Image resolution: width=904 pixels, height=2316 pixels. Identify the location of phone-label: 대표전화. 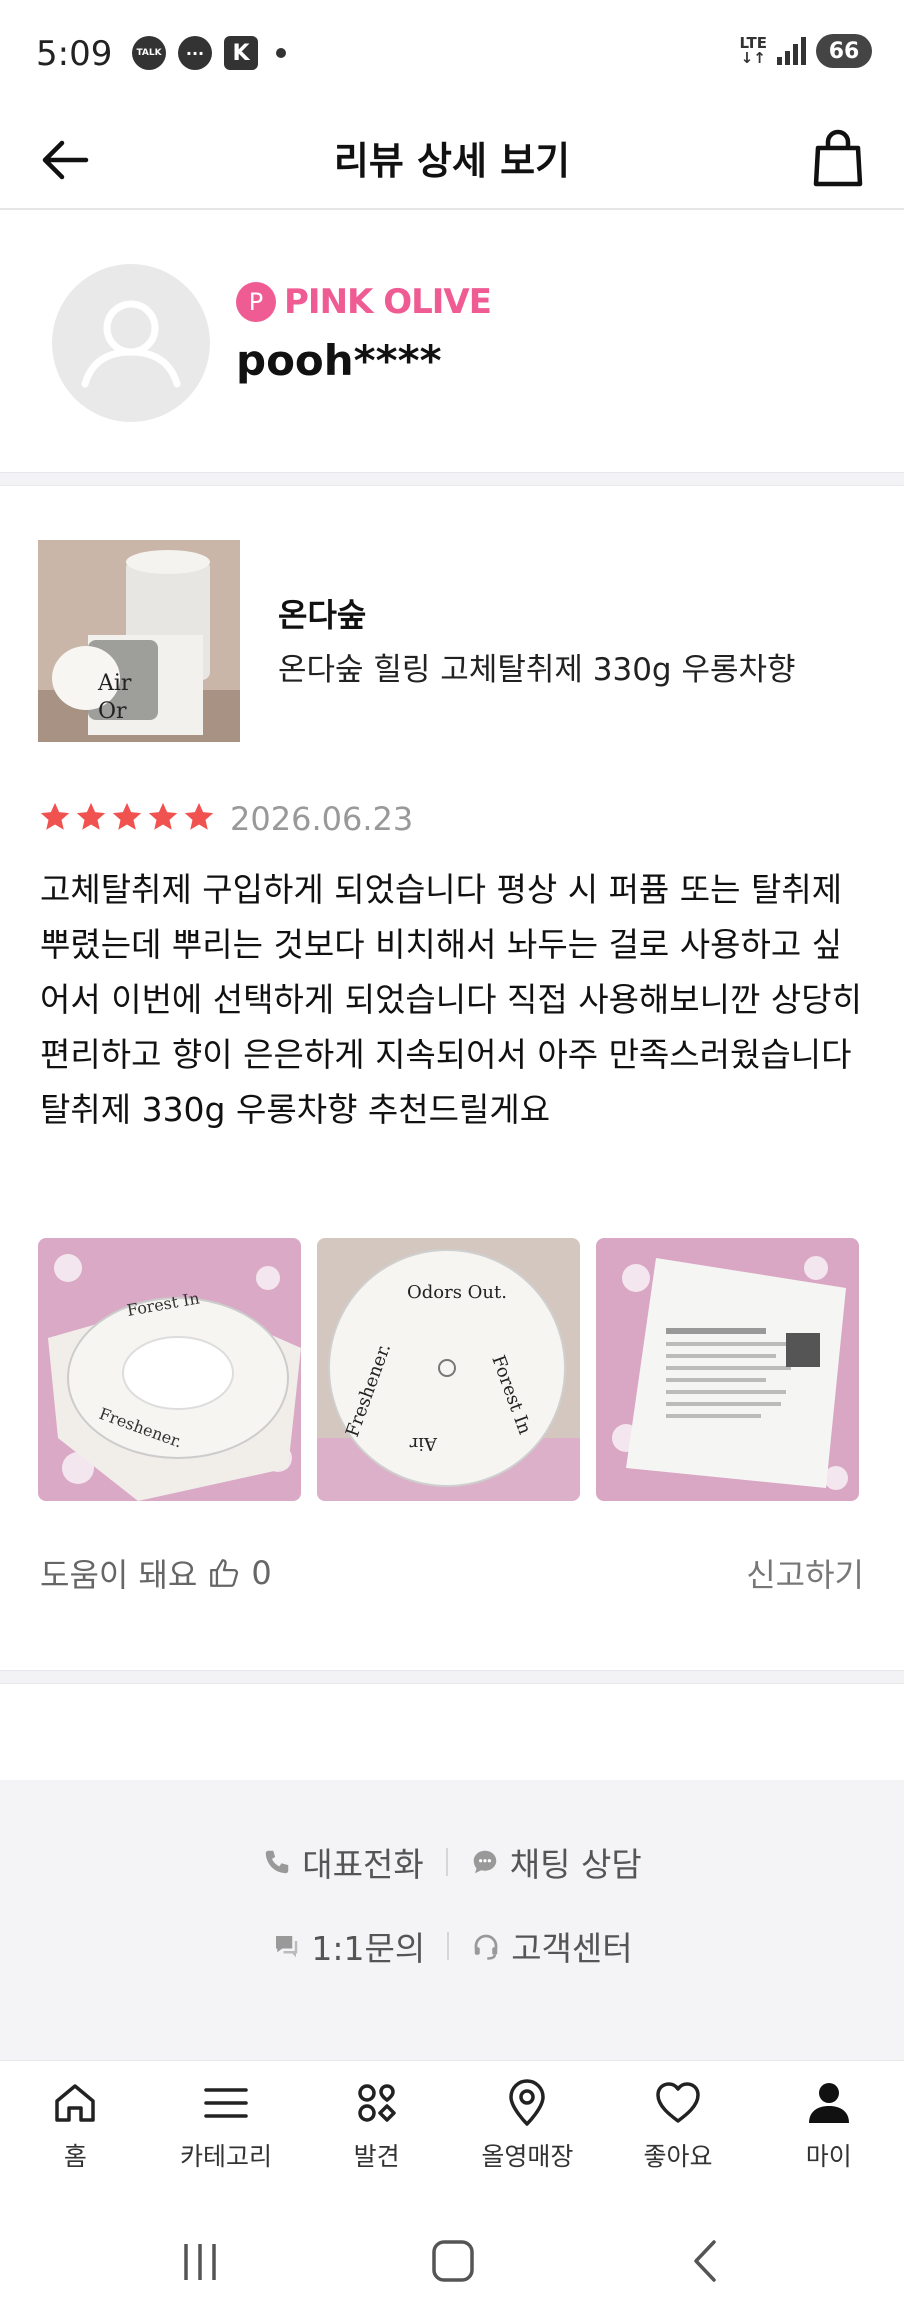
(363, 1864).